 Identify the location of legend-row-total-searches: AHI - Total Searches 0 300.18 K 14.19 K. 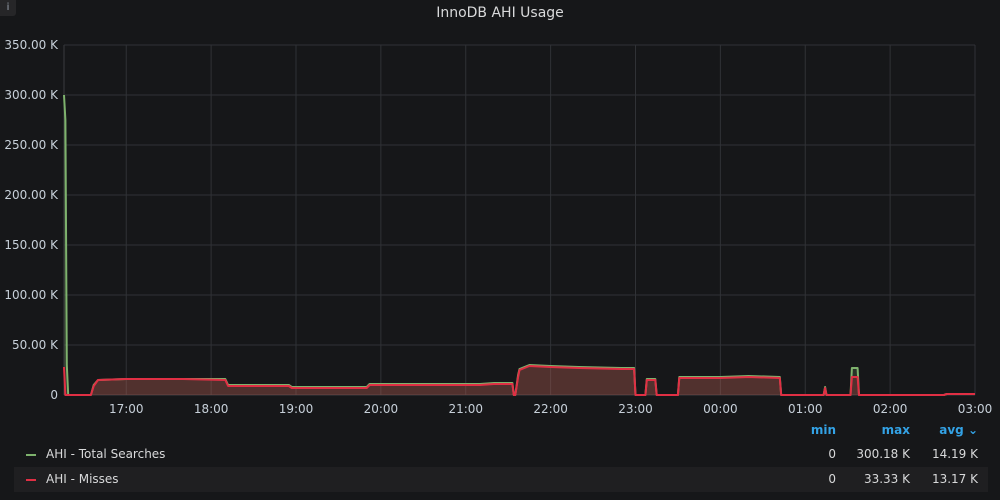
(501, 454).